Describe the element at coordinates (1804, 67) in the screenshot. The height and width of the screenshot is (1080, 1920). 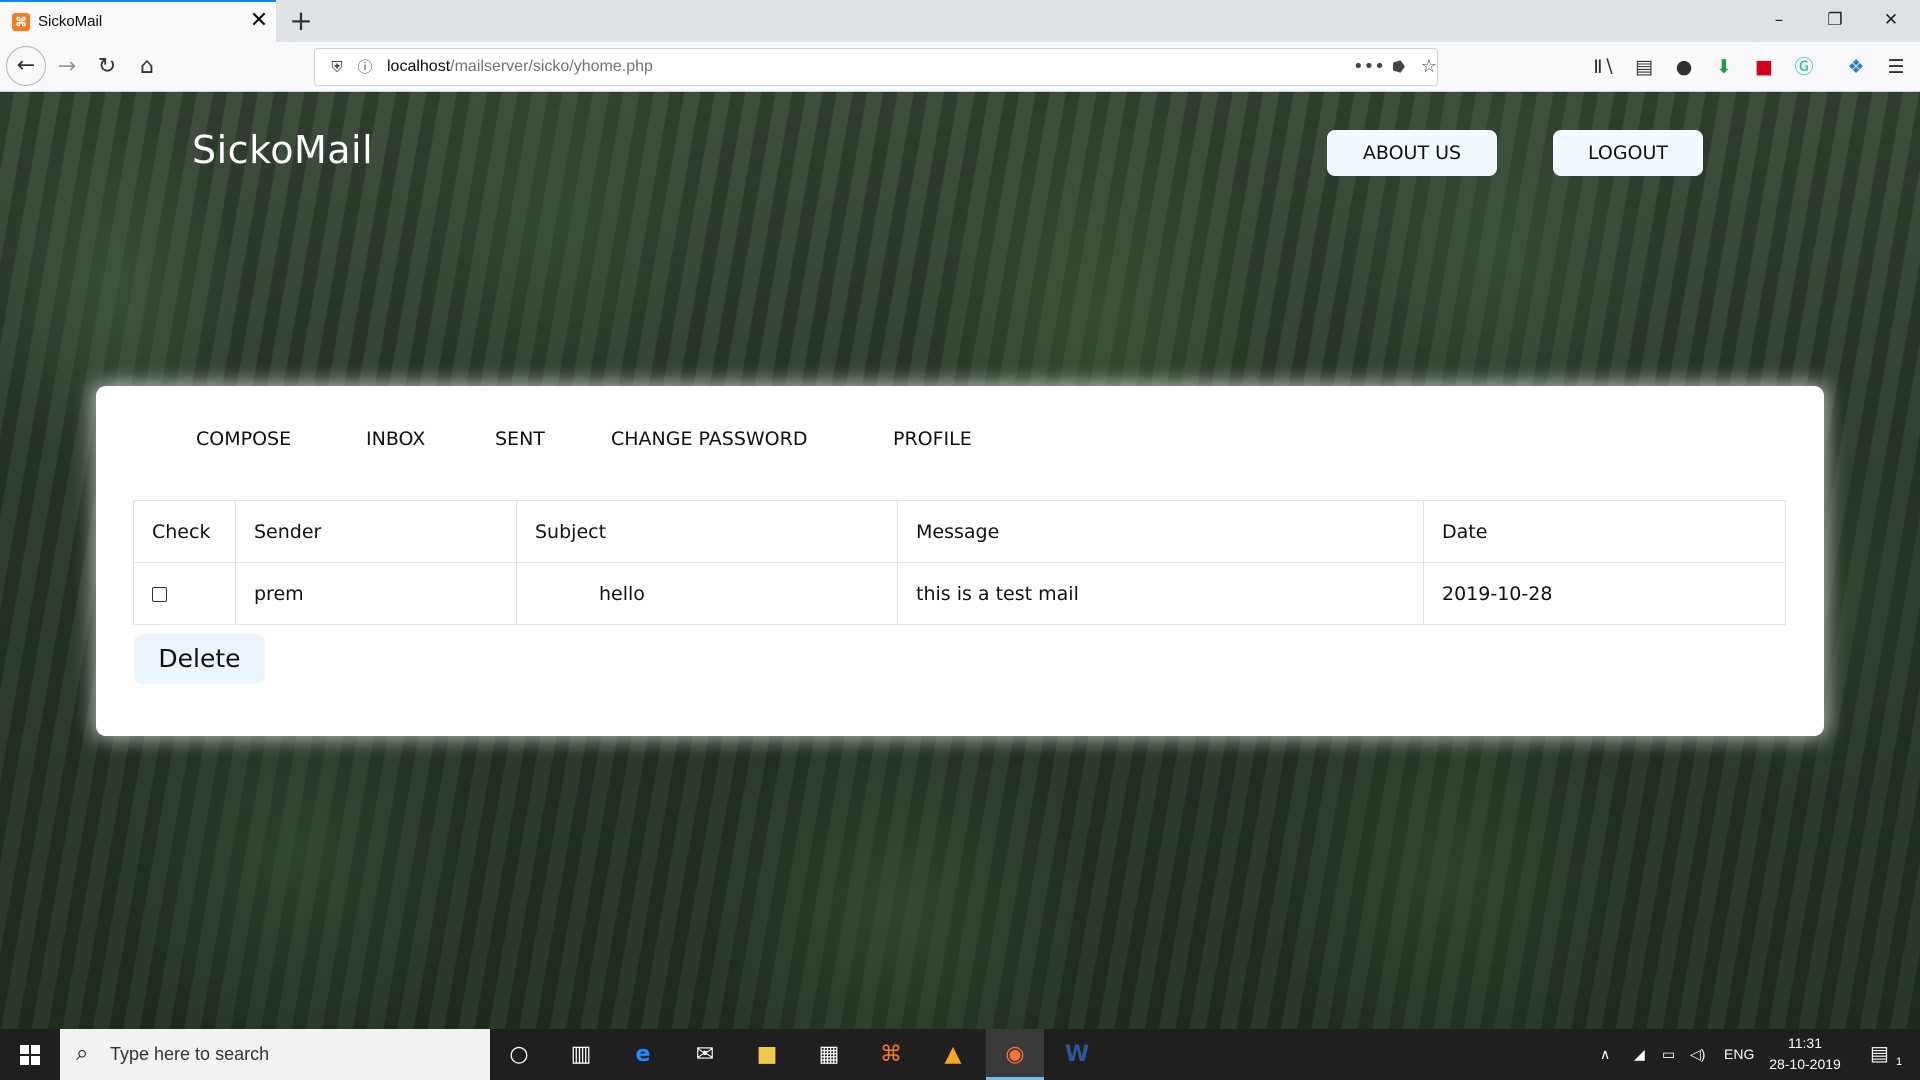
I see `grammarly-icon: Ⓖ` at that location.